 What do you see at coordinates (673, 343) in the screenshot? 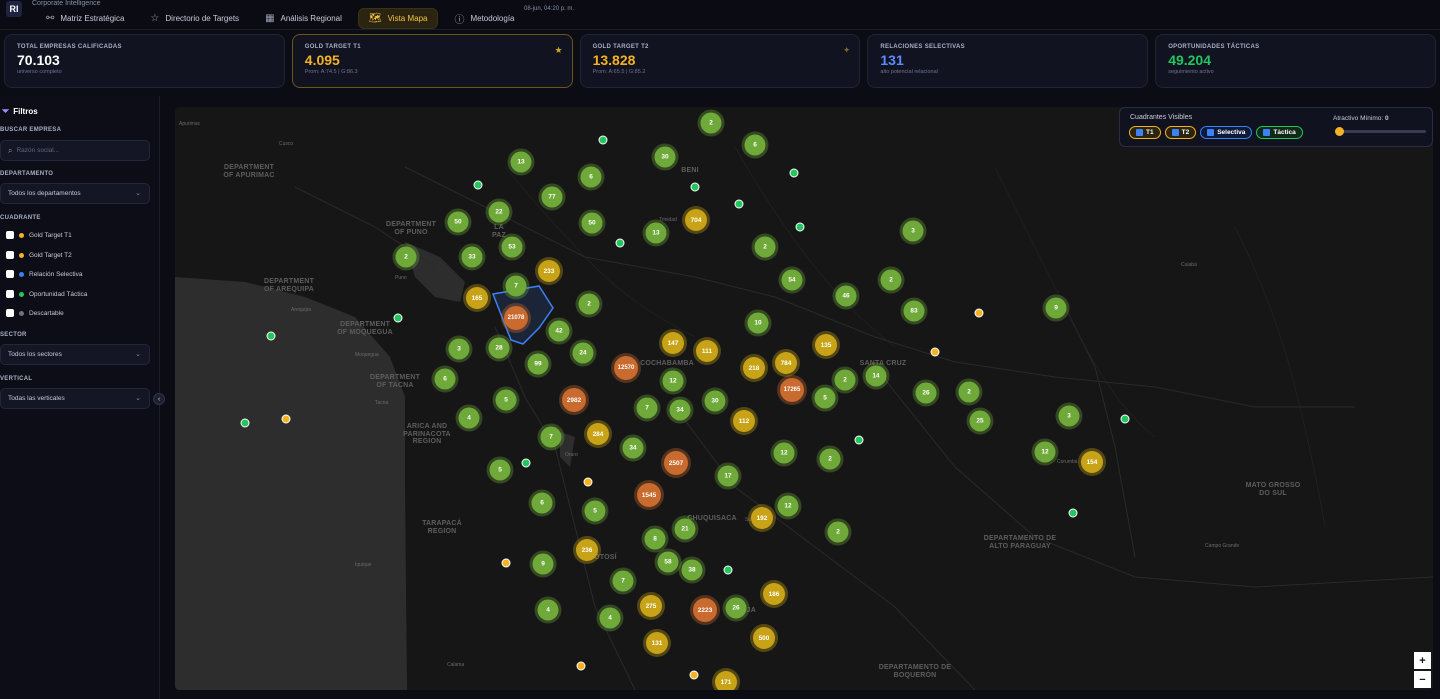
I see `cluster-marker: 147` at bounding box center [673, 343].